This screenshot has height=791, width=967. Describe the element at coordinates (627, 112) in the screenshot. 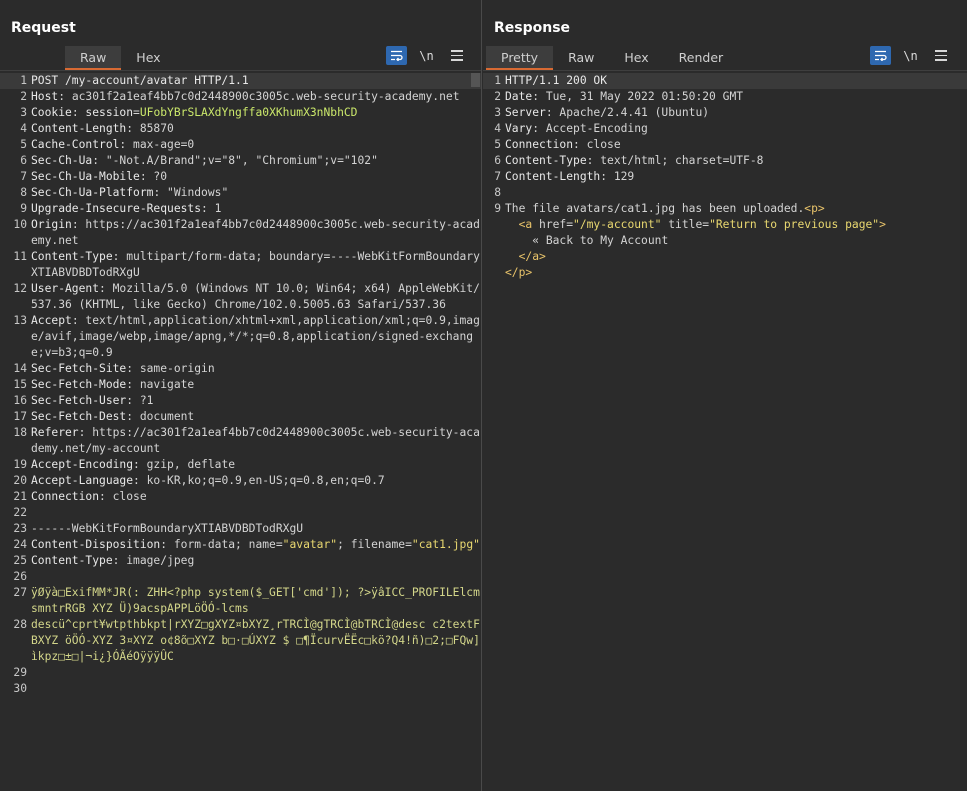

I see `code-token: : Apache/2.4.41 (Ubuntu)` at that location.